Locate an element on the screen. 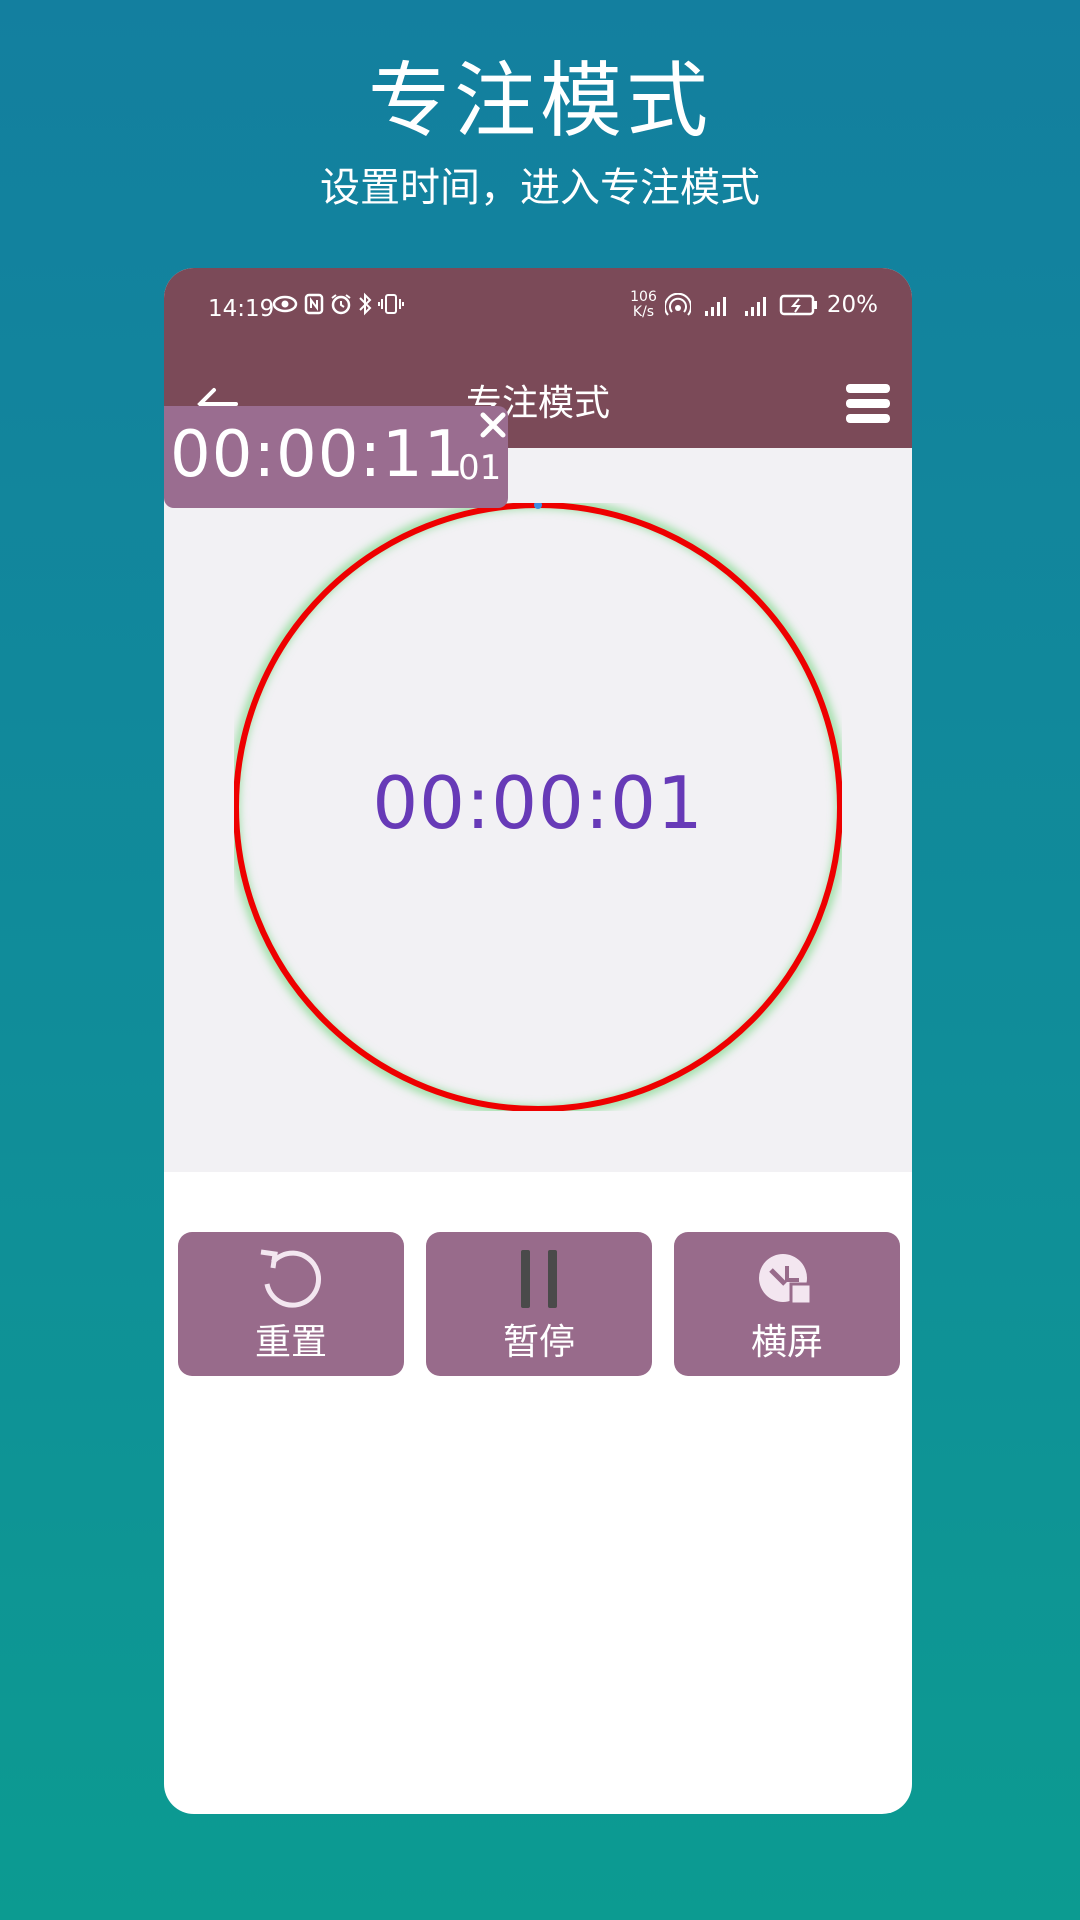 The width and height of the screenshot is (1080, 1920). floating-timer-time: 00:00:11 is located at coordinates (318, 455).